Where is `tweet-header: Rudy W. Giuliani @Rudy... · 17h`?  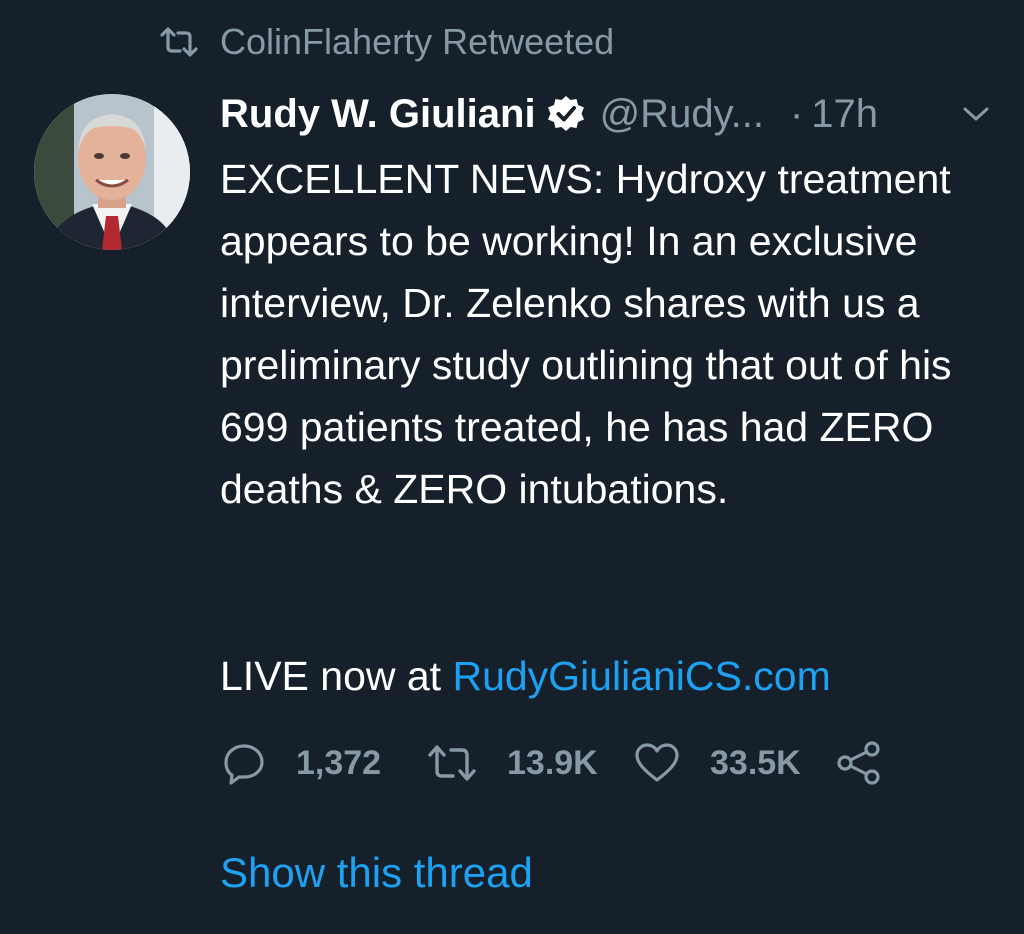
tweet-header: Rudy W. Giuliani @Rudy... · 17h is located at coordinates (615, 114).